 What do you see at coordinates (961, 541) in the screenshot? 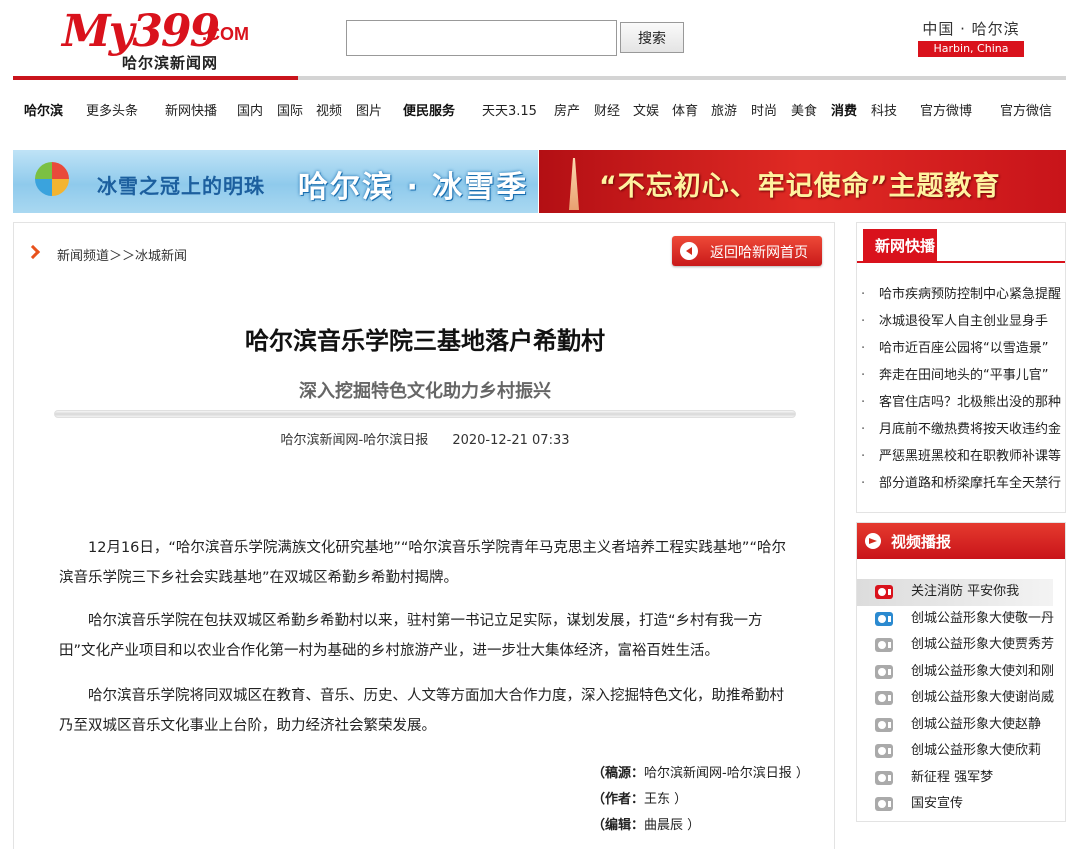
I see `video-report-header: 视频播报` at bounding box center [961, 541].